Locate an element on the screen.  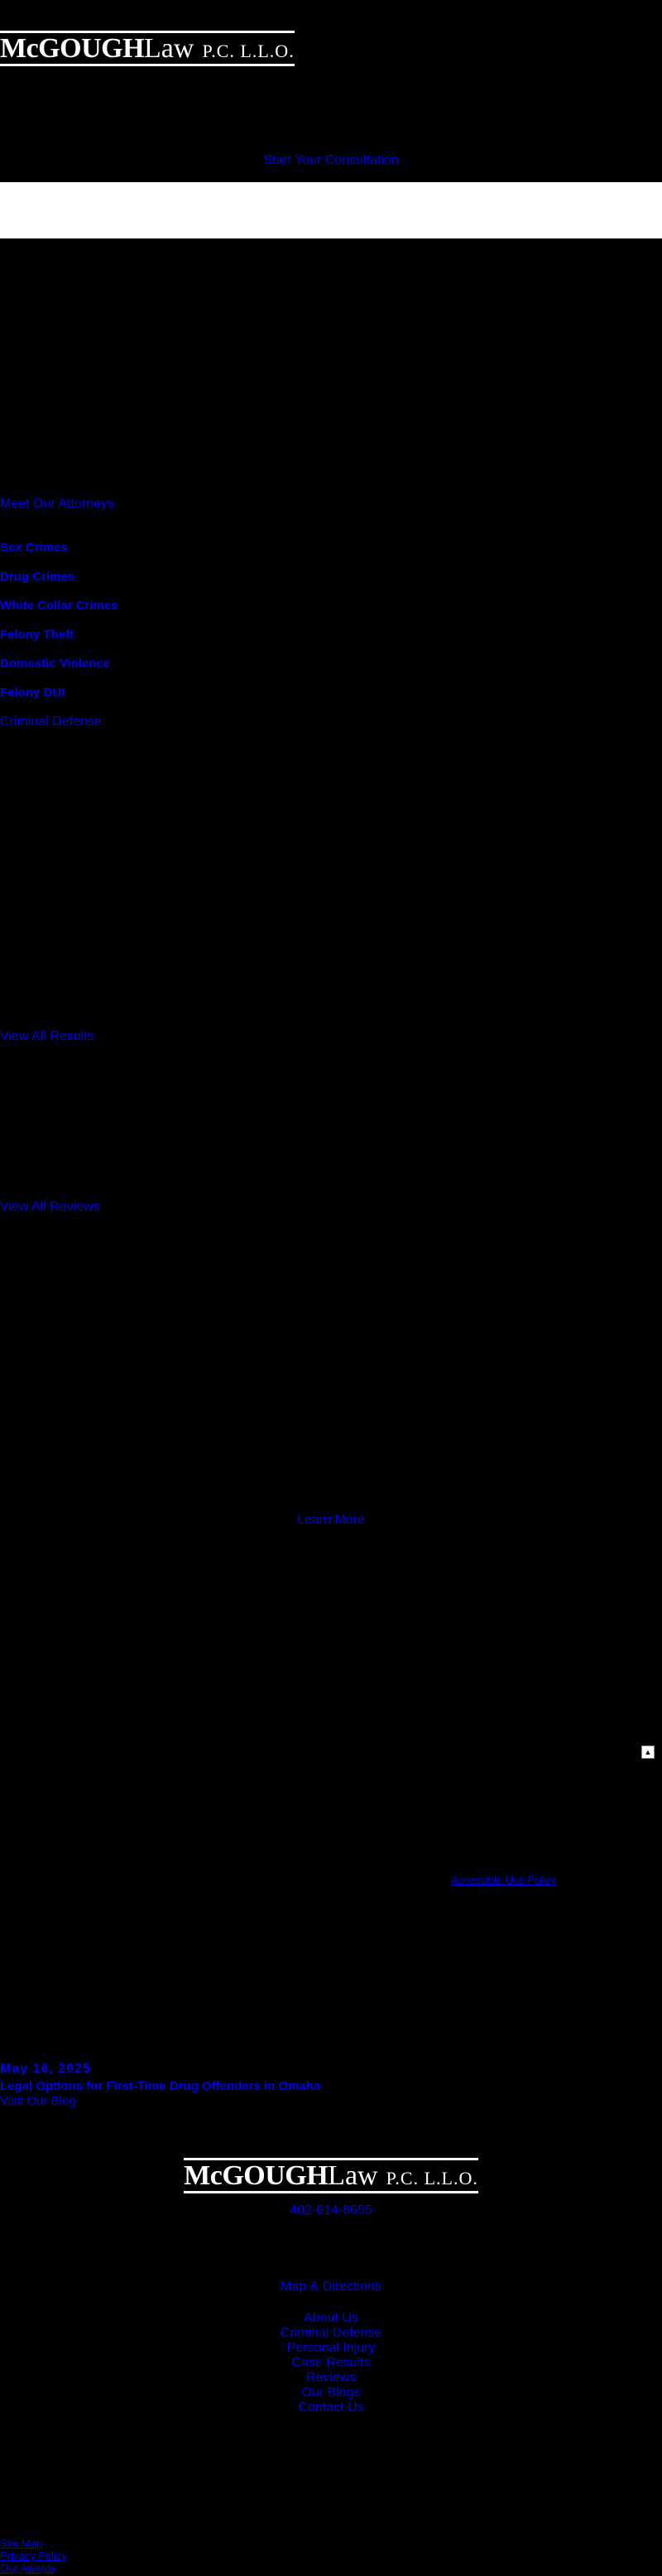
footer-nav-label: Personal Injury is located at coordinates (331, 2348).